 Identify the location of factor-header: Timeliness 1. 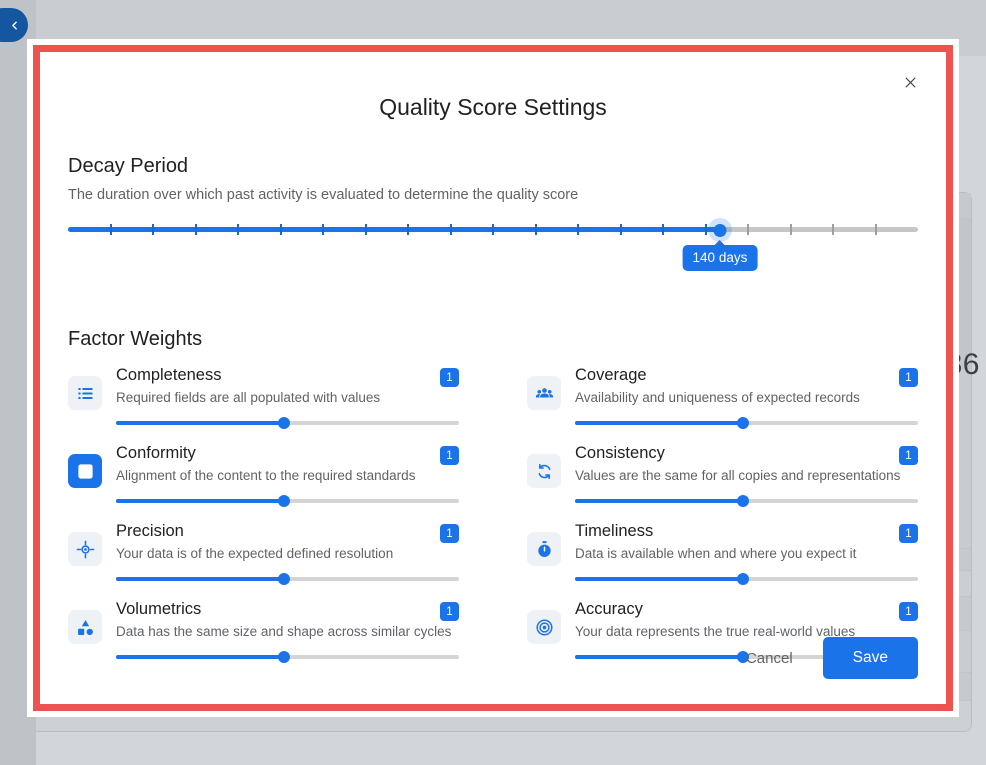
(746, 532).